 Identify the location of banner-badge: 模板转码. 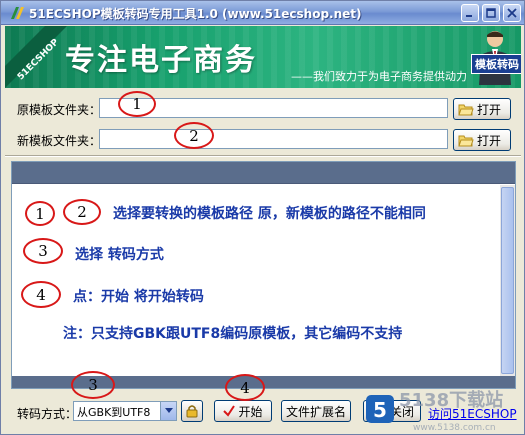
(496, 64).